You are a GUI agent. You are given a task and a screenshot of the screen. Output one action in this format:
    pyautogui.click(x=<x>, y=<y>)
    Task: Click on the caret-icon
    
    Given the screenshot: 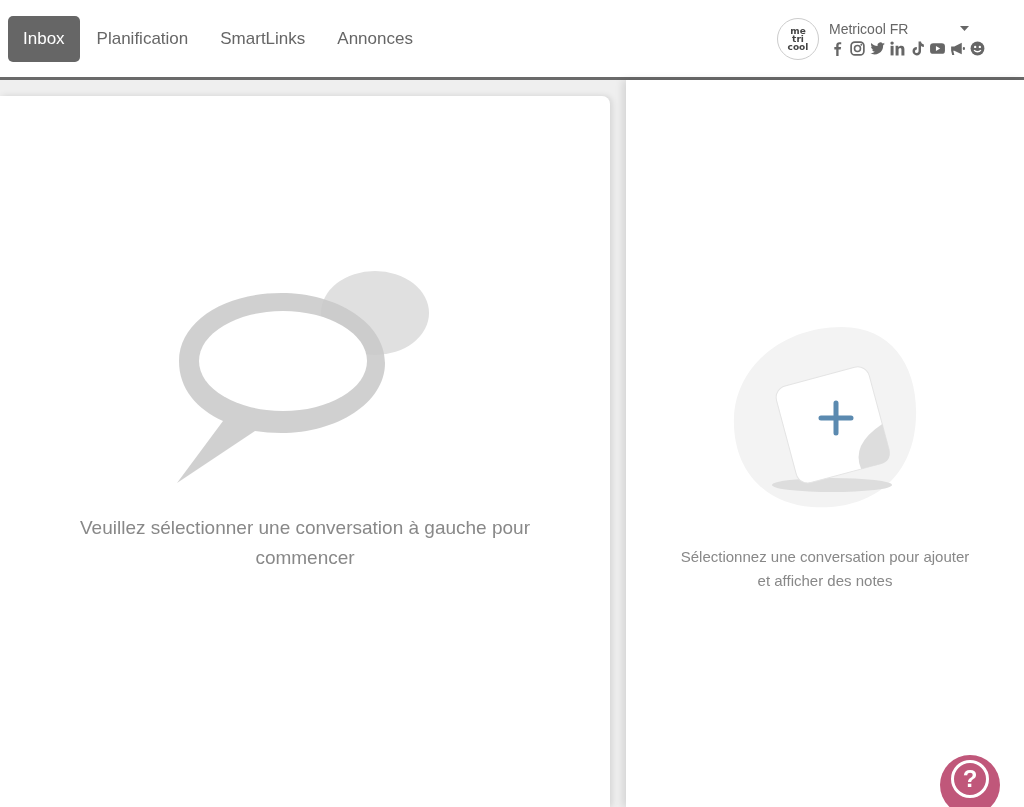 What is the action you would take?
    pyautogui.click(x=964, y=28)
    